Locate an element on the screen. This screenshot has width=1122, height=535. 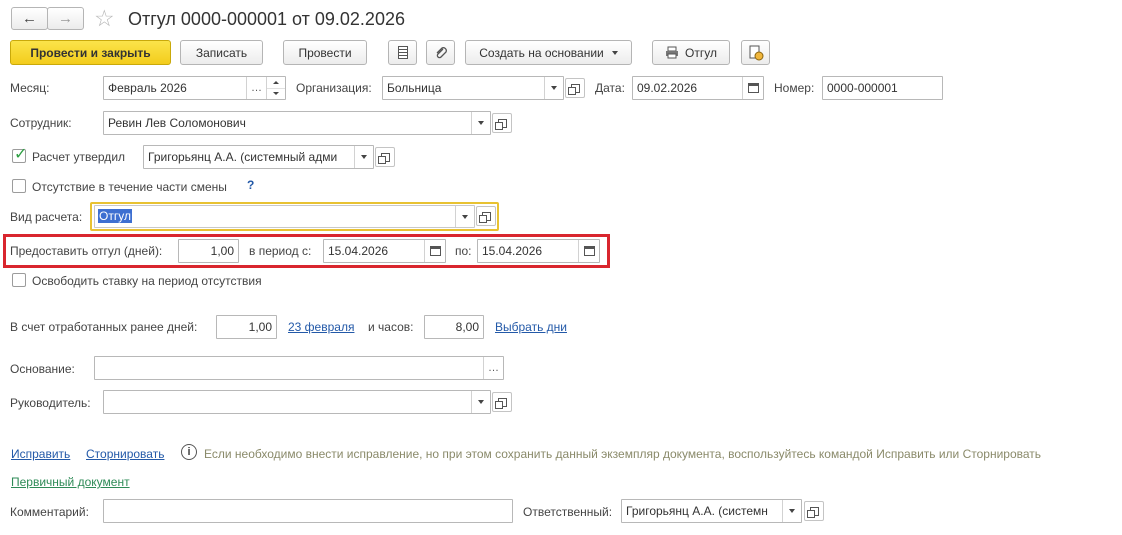
hours-value: 8,00 is located at coordinates (467, 327).